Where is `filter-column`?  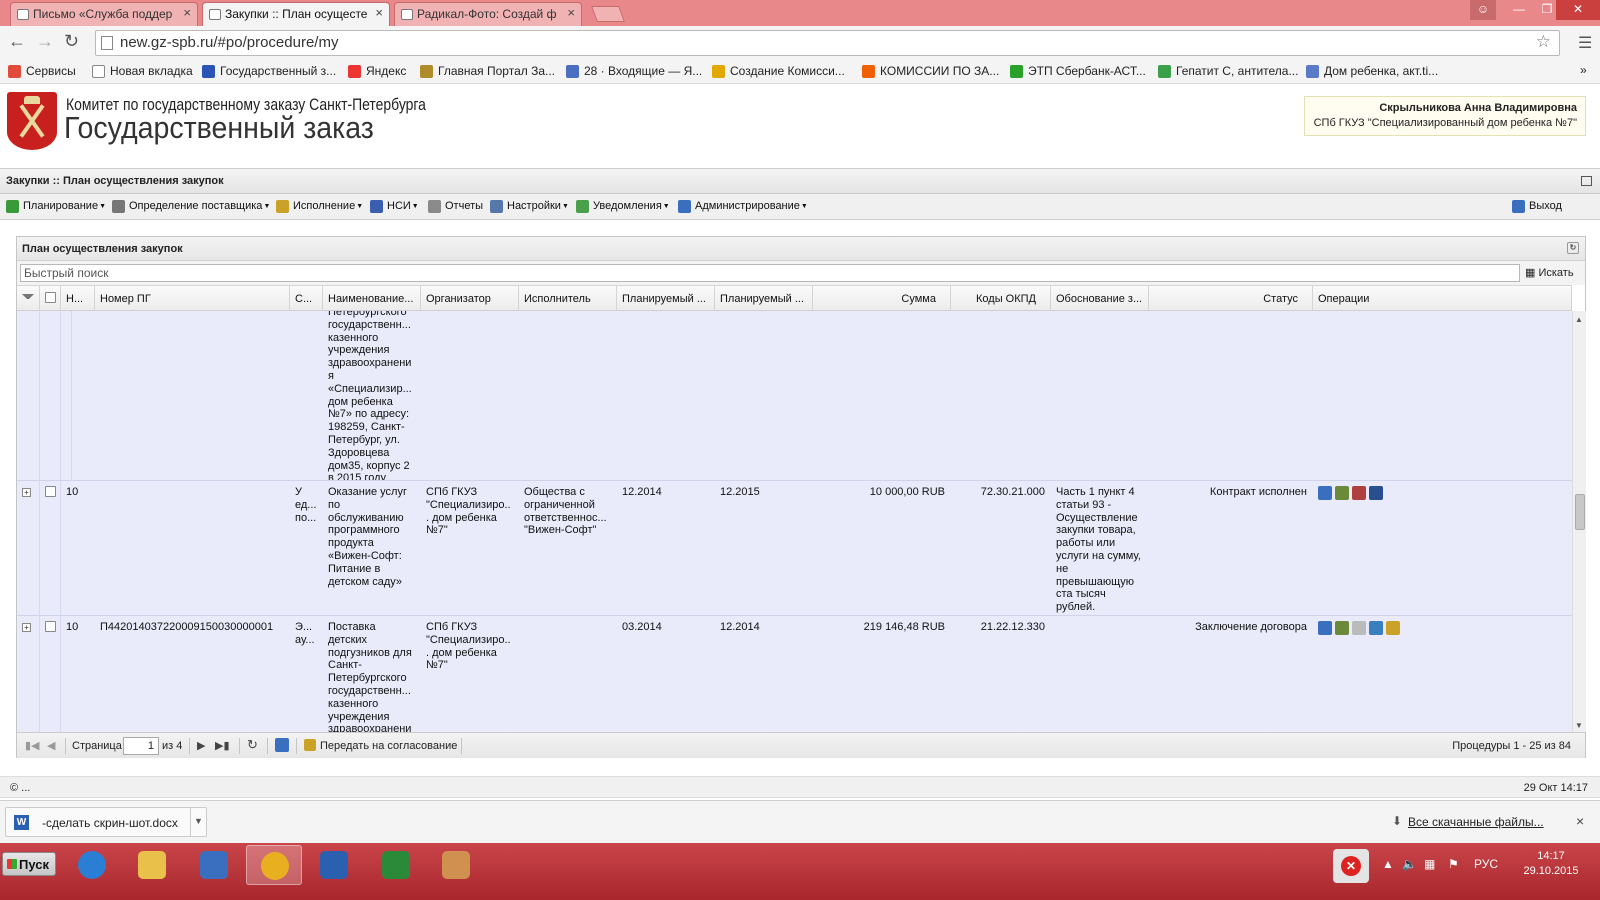
filter-column is located at coordinates (28, 298).